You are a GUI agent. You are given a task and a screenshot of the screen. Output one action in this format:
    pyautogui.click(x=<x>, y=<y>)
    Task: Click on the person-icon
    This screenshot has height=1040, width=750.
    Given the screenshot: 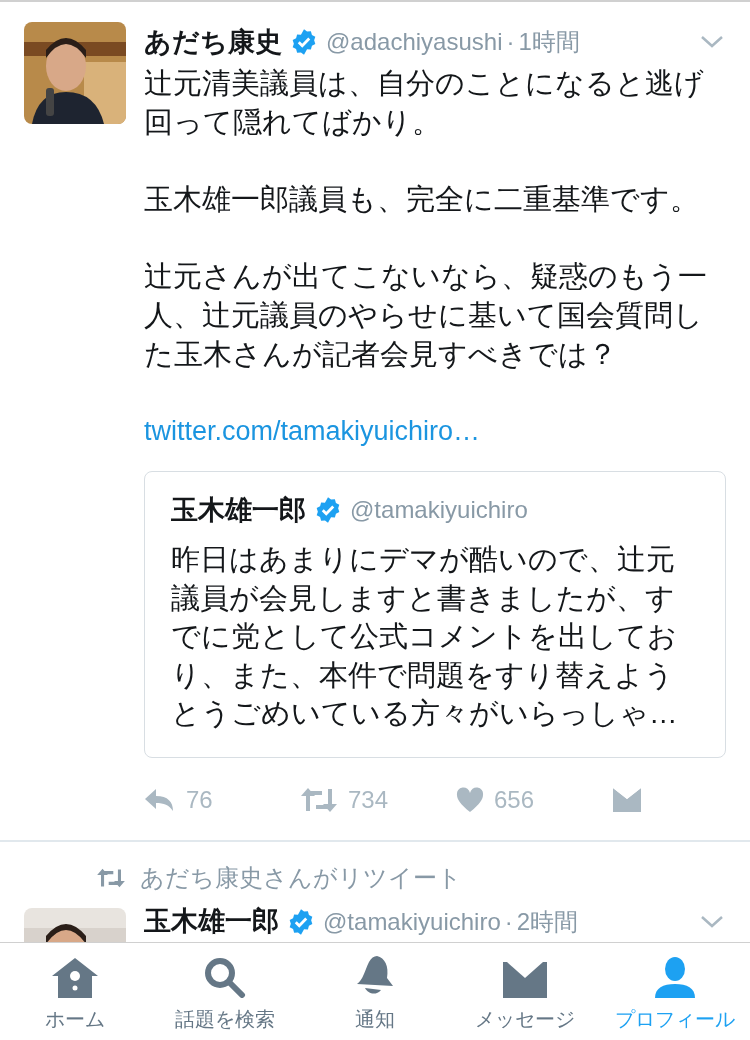 What is the action you would take?
    pyautogui.click(x=675, y=977)
    